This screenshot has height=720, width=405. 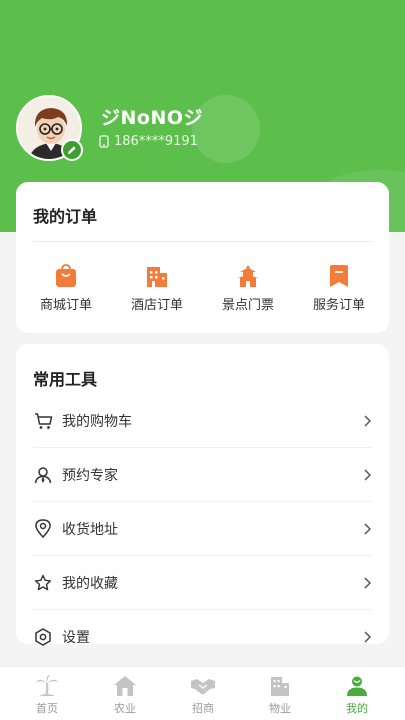 I want to click on phone-icon, so click(x=104, y=141).